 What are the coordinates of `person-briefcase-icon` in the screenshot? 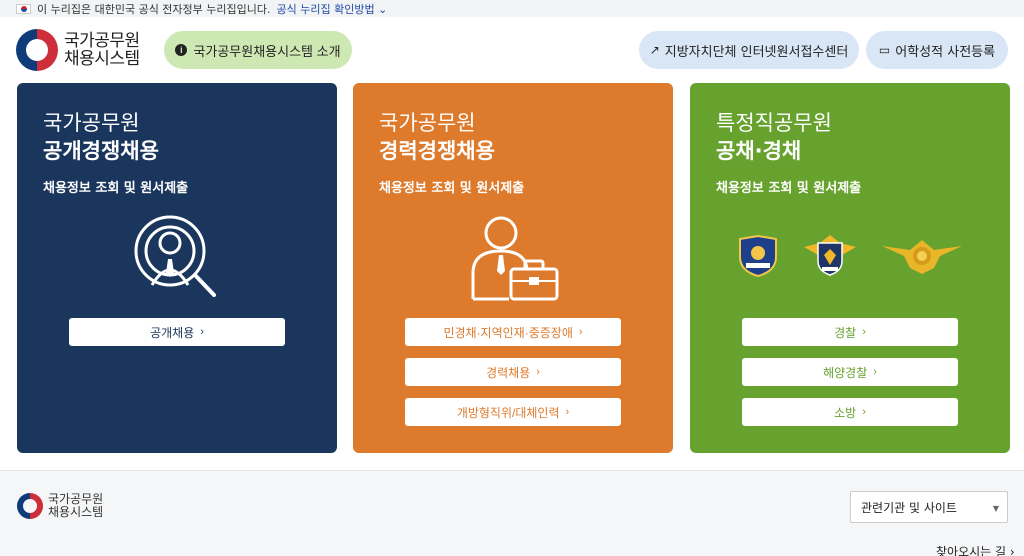 It's located at (513, 257).